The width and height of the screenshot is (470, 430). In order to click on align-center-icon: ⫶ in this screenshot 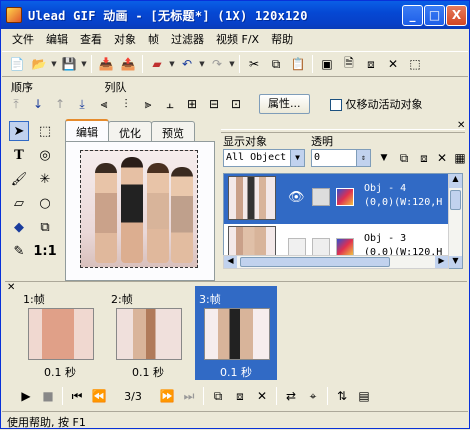, I will do `click(126, 104)`.